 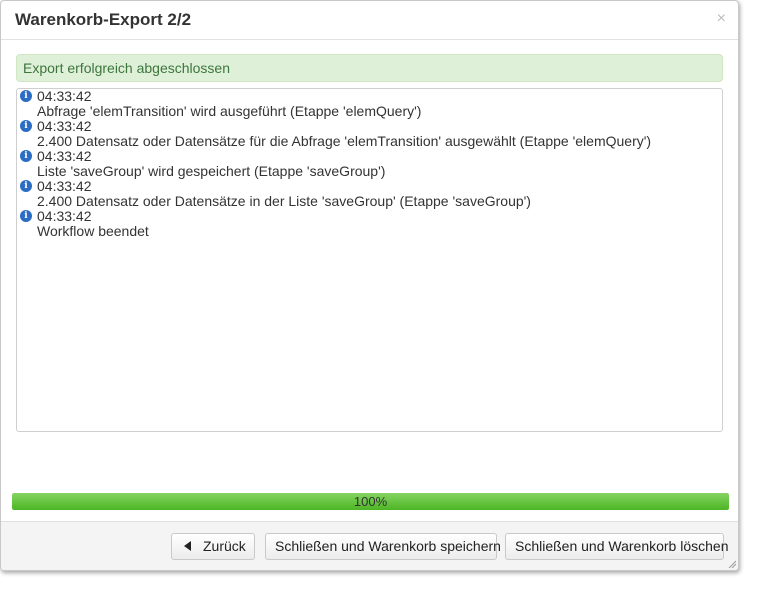 What do you see at coordinates (617, 546) in the screenshot?
I see `close-delete-button: Schließen und Warenkorb löschen` at bounding box center [617, 546].